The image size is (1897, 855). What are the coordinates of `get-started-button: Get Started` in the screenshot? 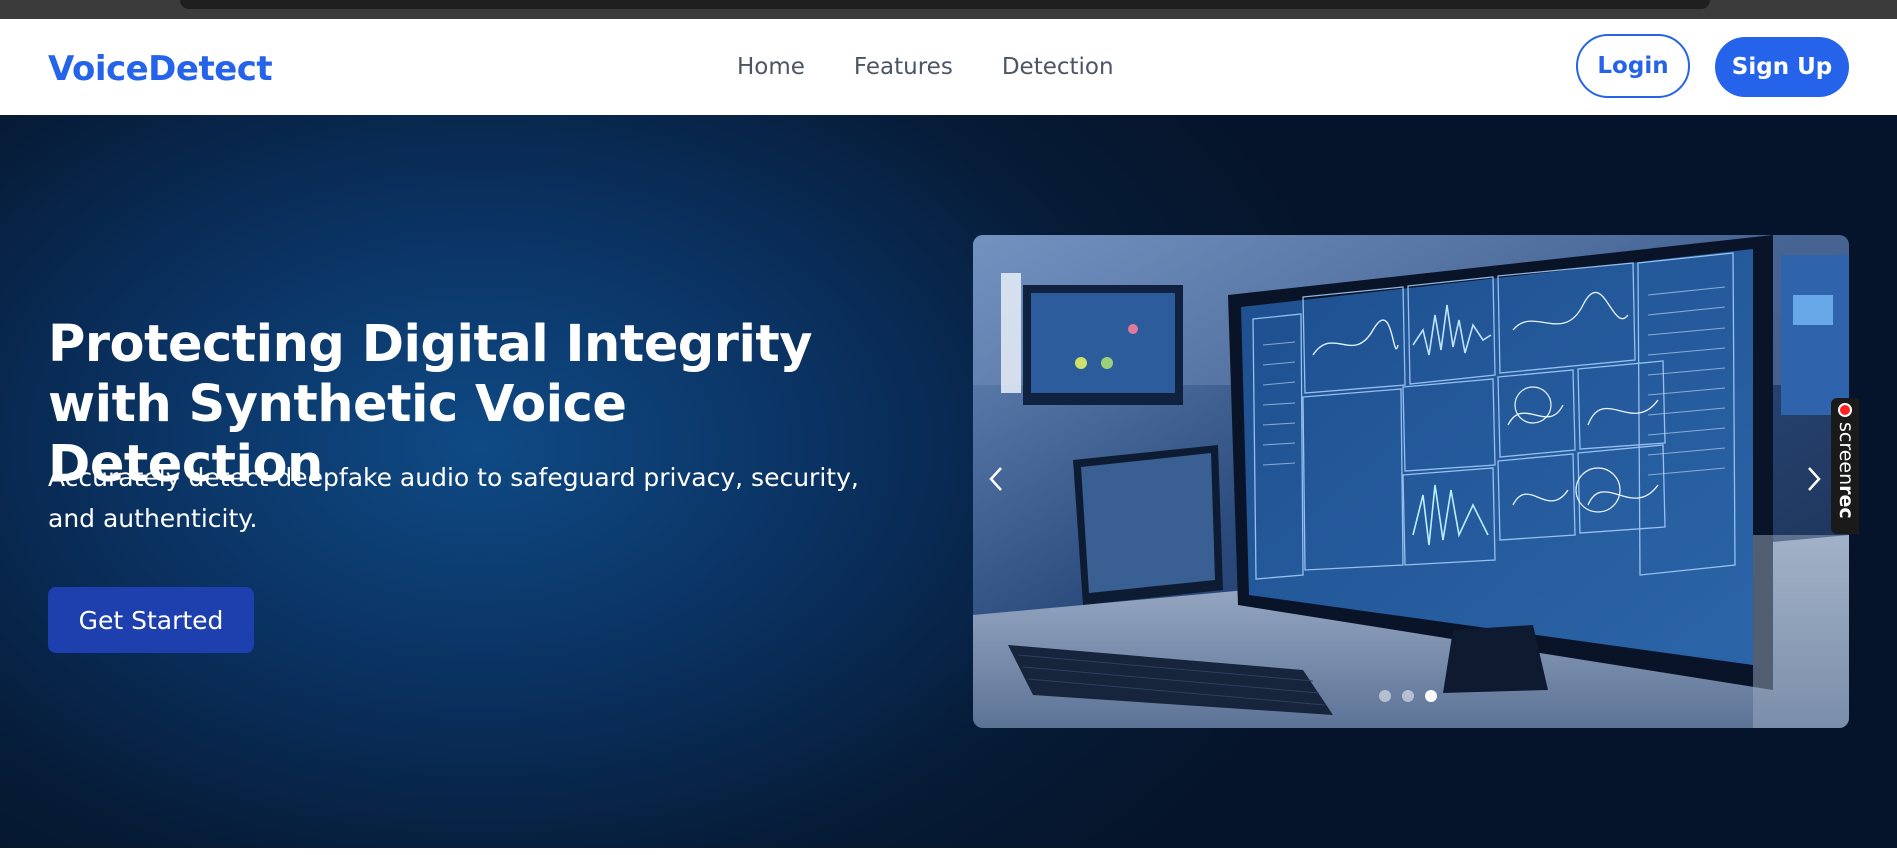 It's located at (151, 620).